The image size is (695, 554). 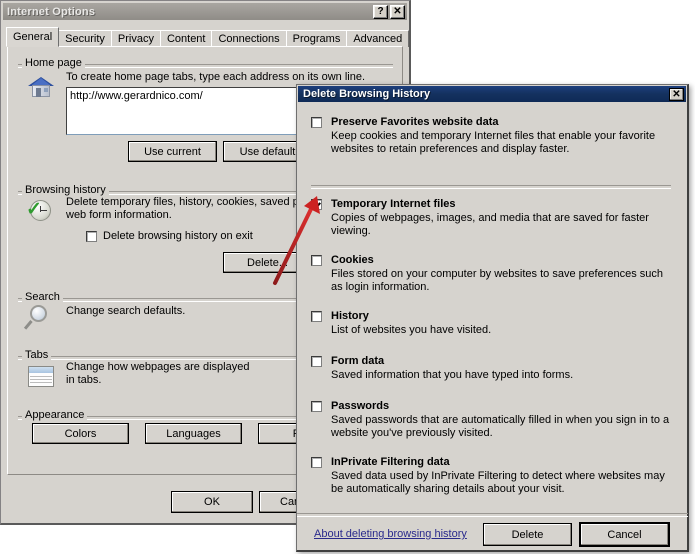 What do you see at coordinates (390, 462) in the screenshot?
I see `inprivate-filtering-data-title: InPrivate Filtering data` at bounding box center [390, 462].